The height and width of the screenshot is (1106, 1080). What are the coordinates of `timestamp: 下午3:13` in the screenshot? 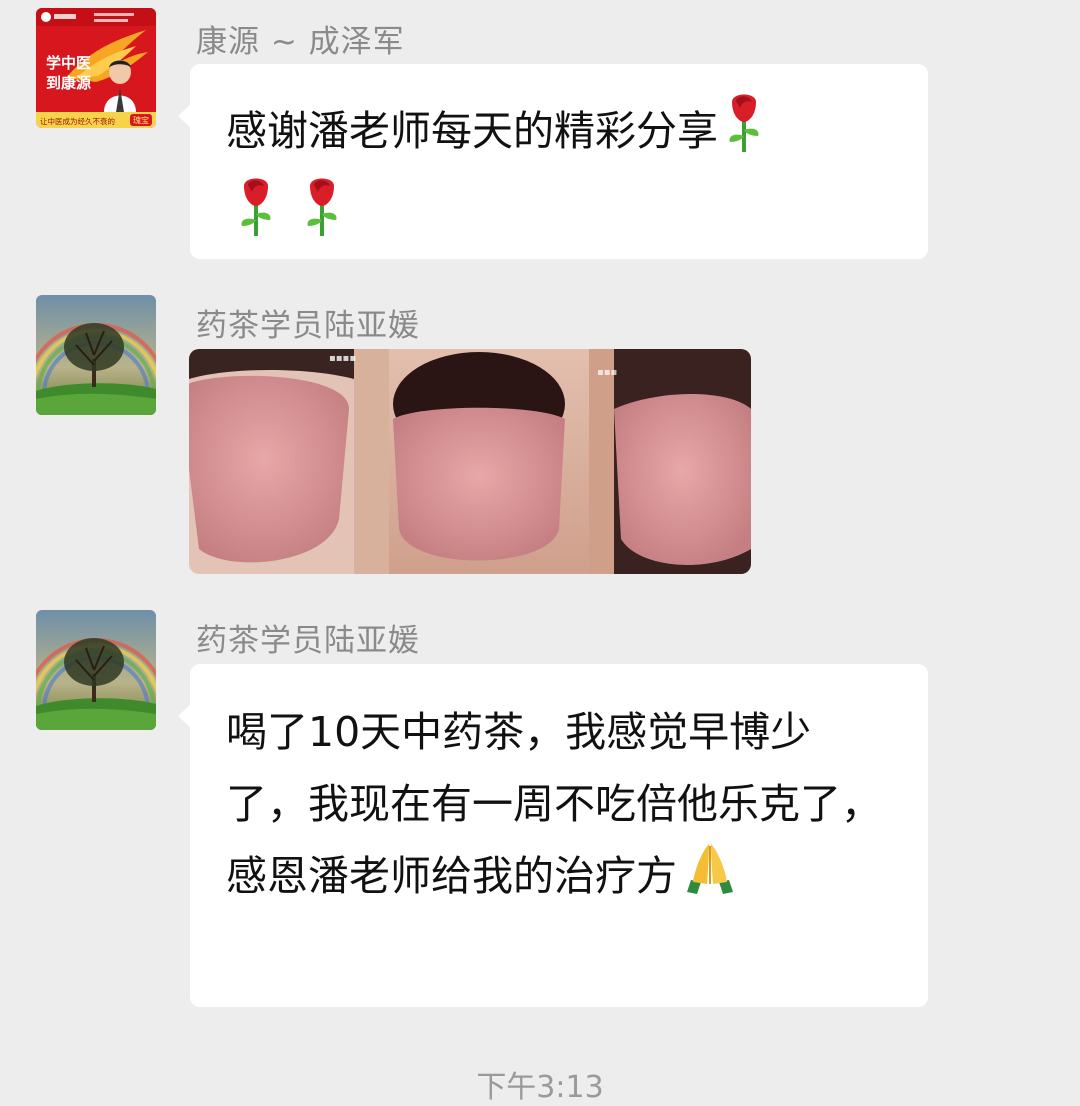 It's located at (540, 1087).